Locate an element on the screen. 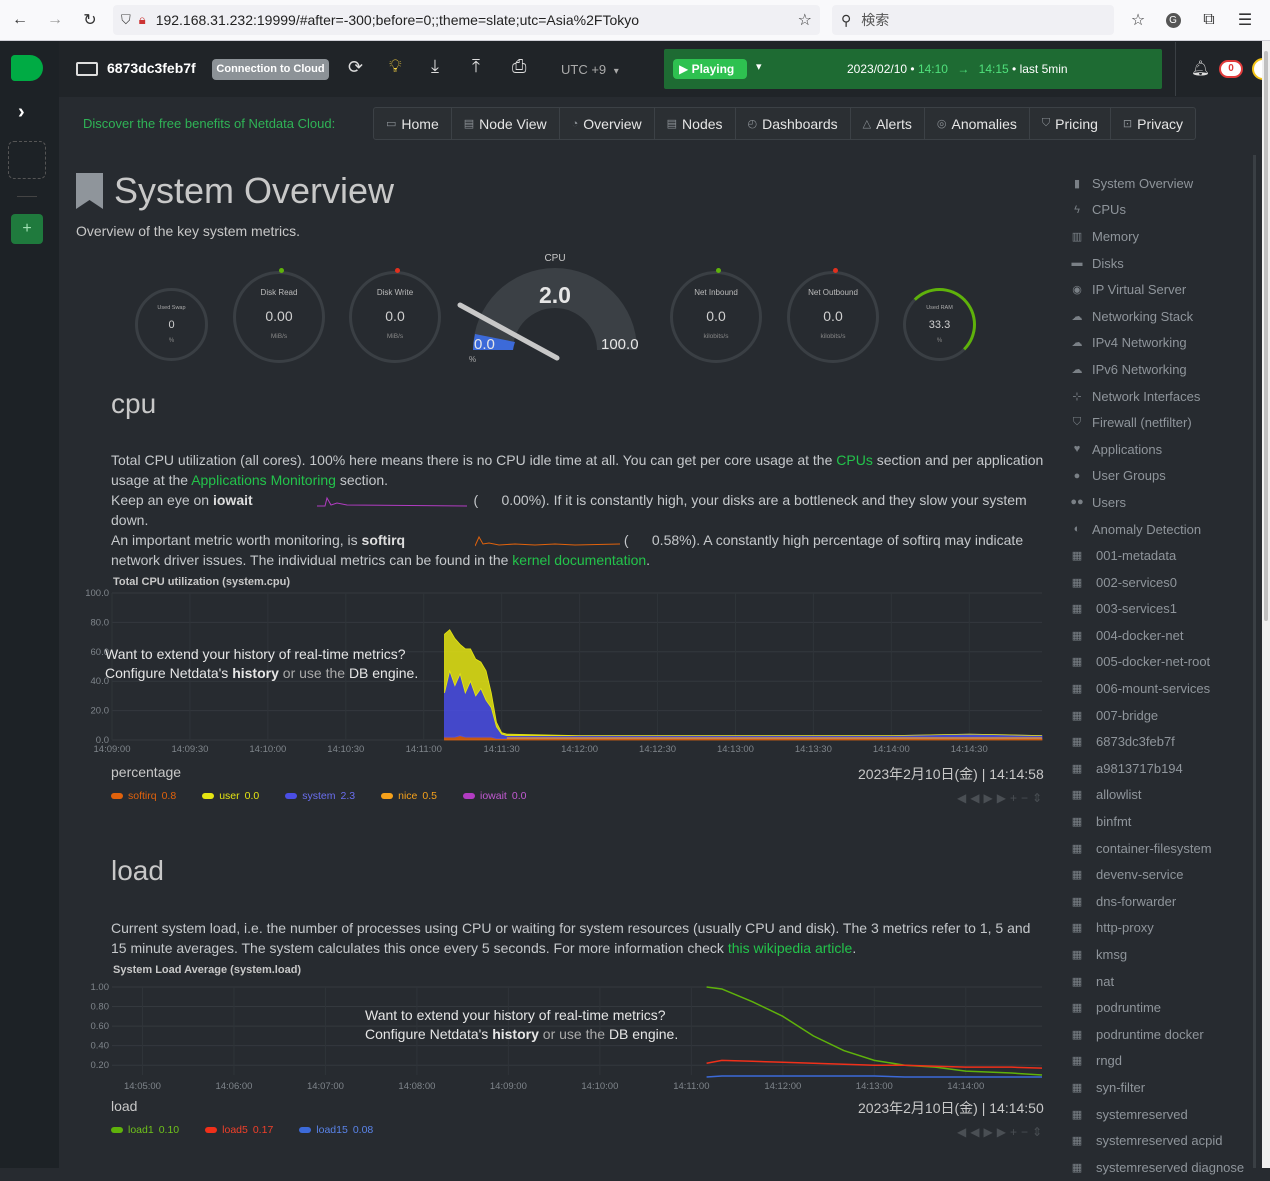  sidebar-item: ☁ IPv6 Networking is located at coordinates (1160, 369).